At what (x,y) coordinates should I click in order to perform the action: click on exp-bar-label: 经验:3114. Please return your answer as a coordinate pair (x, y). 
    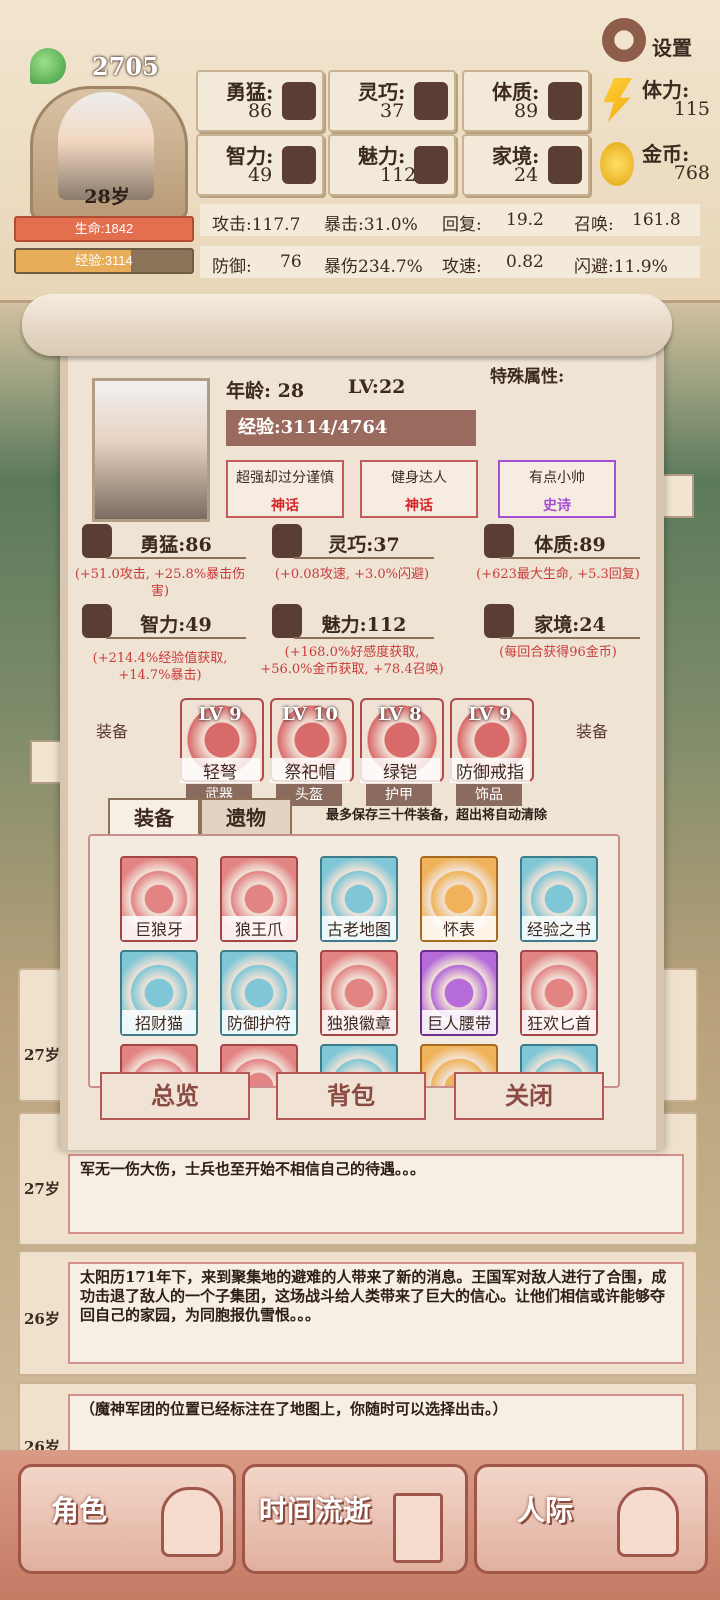
    Looking at the image, I should click on (104, 260).